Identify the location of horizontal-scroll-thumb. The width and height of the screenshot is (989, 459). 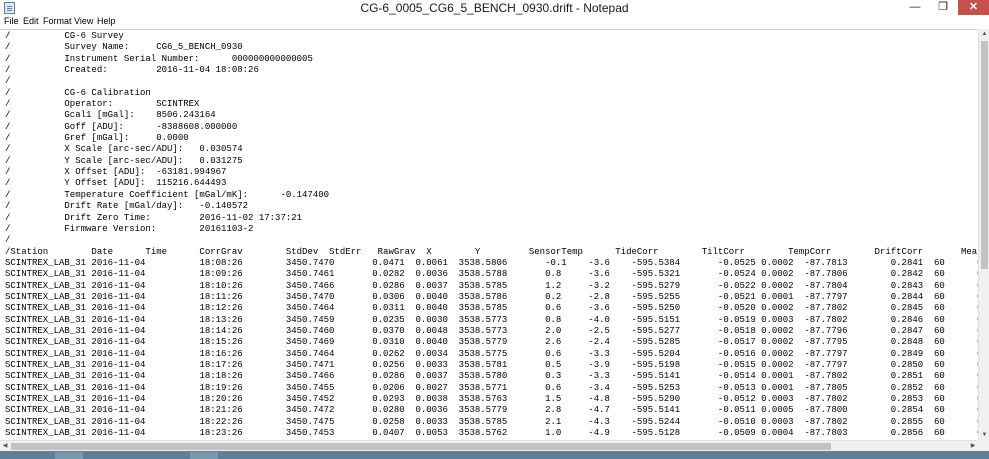
(421, 446).